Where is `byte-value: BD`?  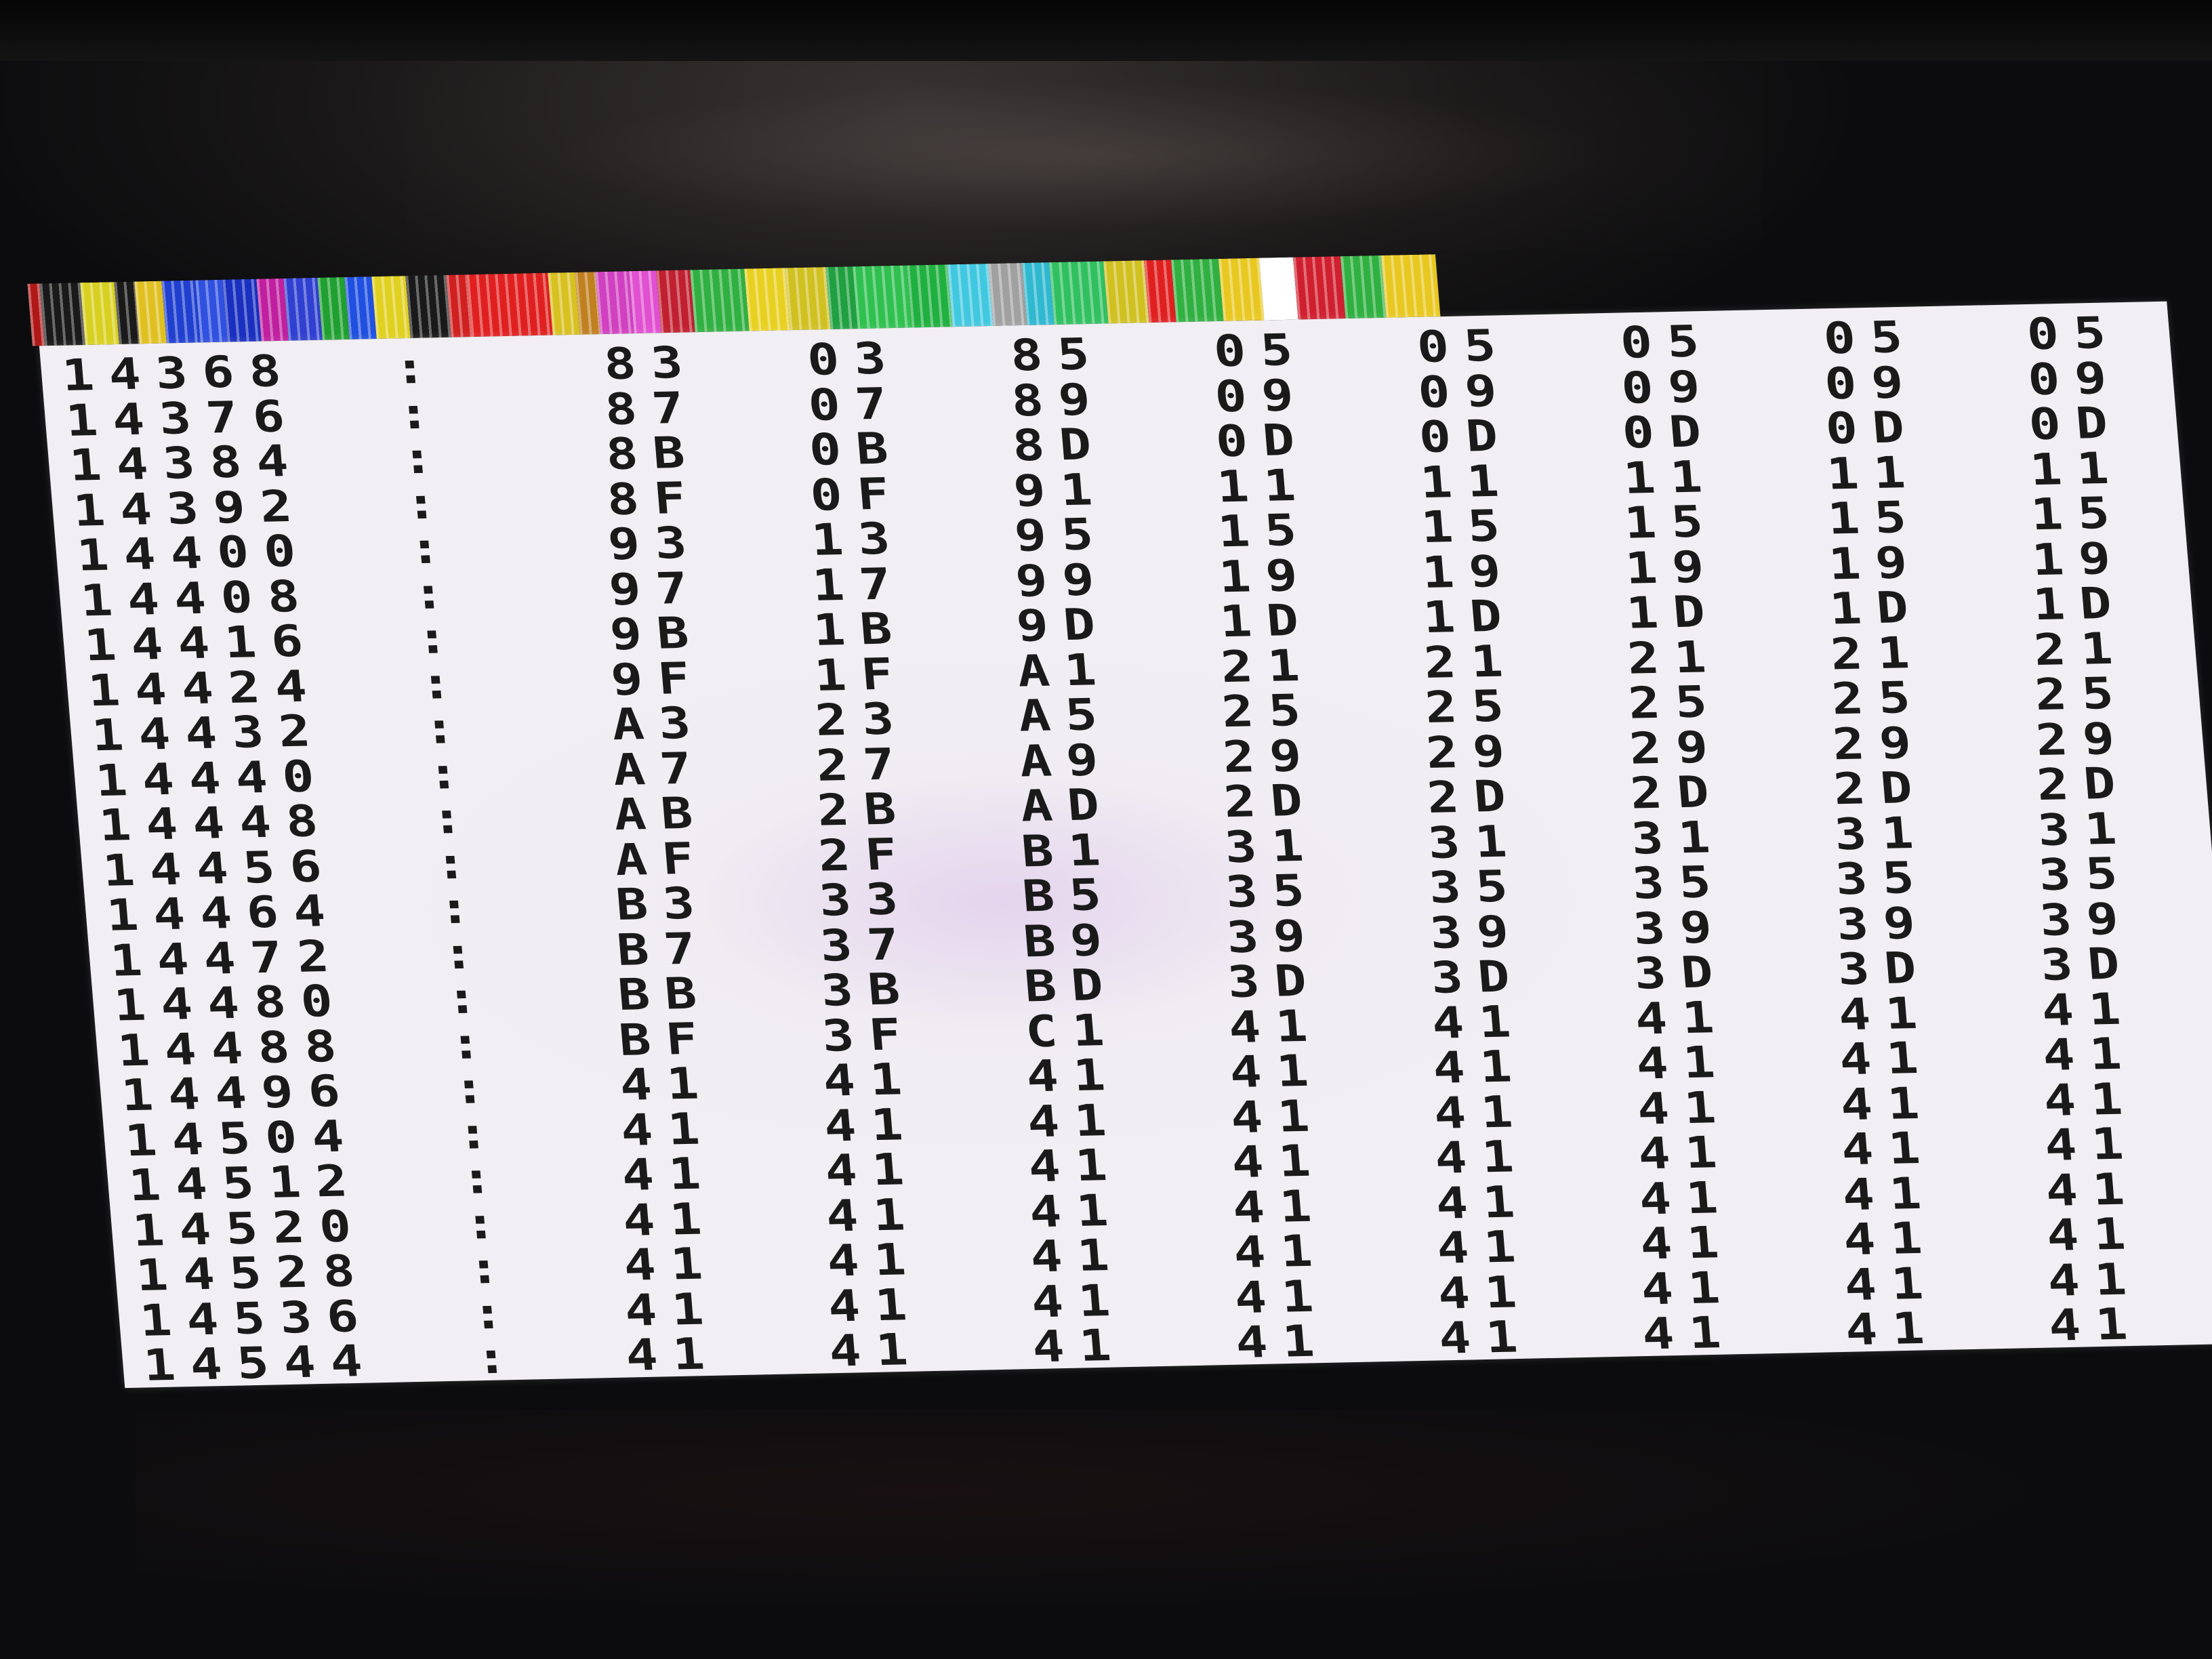 byte-value: BD is located at coordinates (1071, 986).